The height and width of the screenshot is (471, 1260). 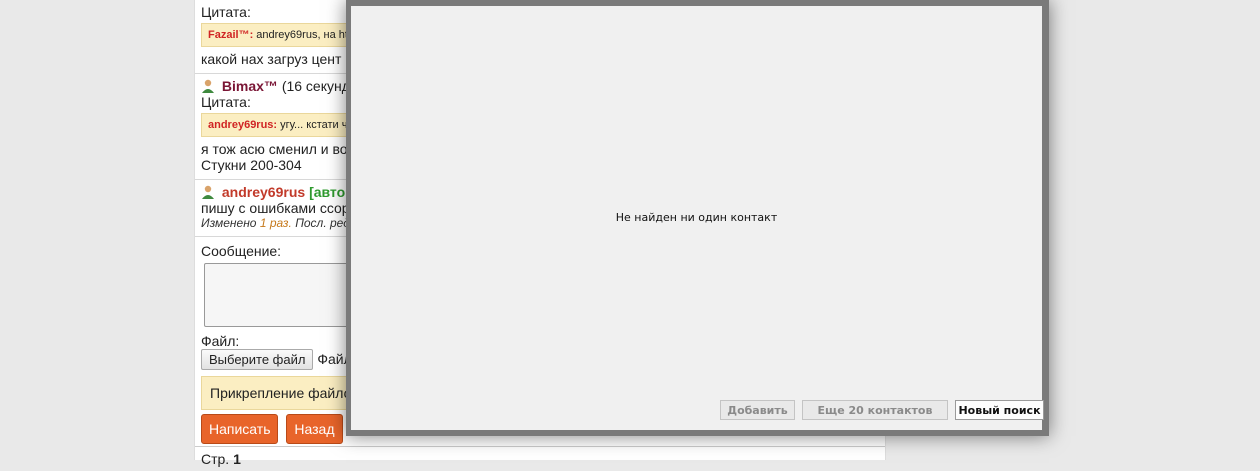 What do you see at coordinates (215, 459) in the screenshot?
I see `page-label: Стр.` at bounding box center [215, 459].